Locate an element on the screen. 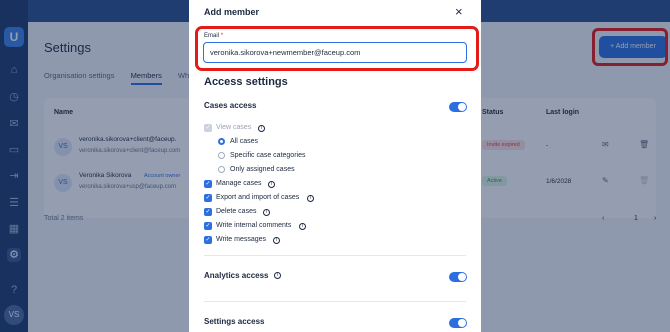  close-icon: × is located at coordinates (459, 11).